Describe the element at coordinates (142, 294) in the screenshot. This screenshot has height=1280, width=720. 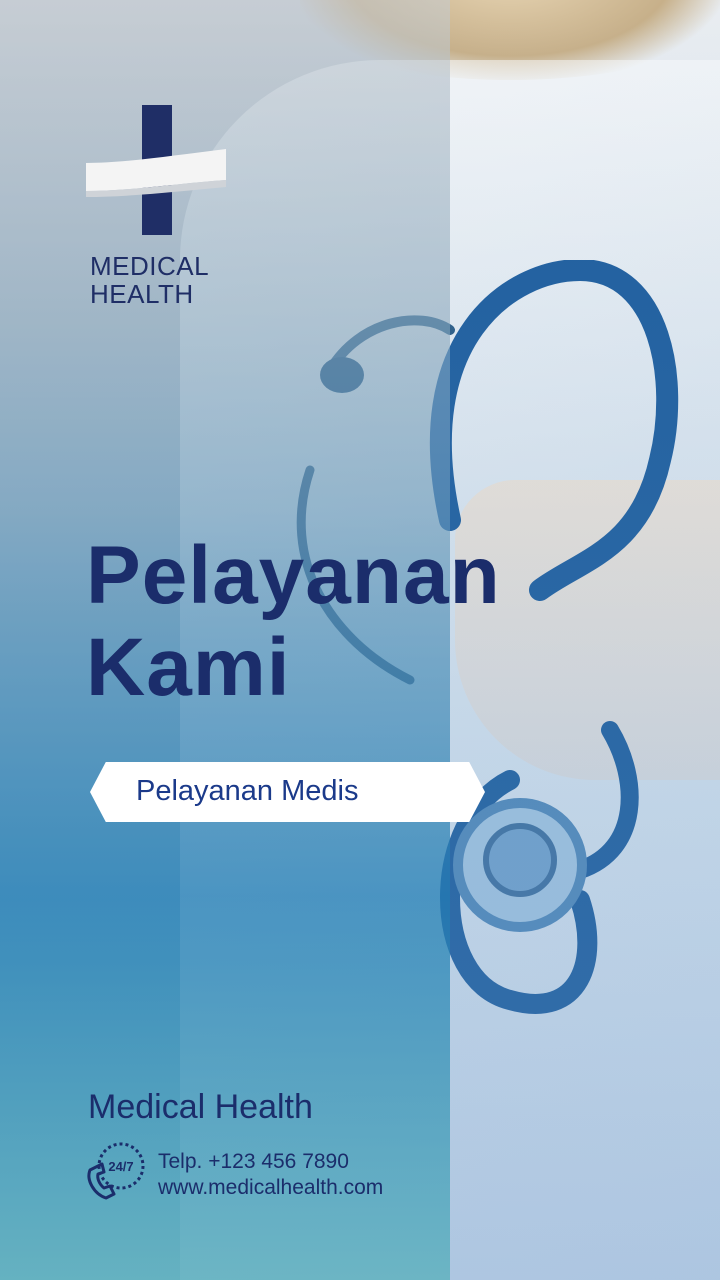
I see `logo-line-2: HEALTH` at that location.